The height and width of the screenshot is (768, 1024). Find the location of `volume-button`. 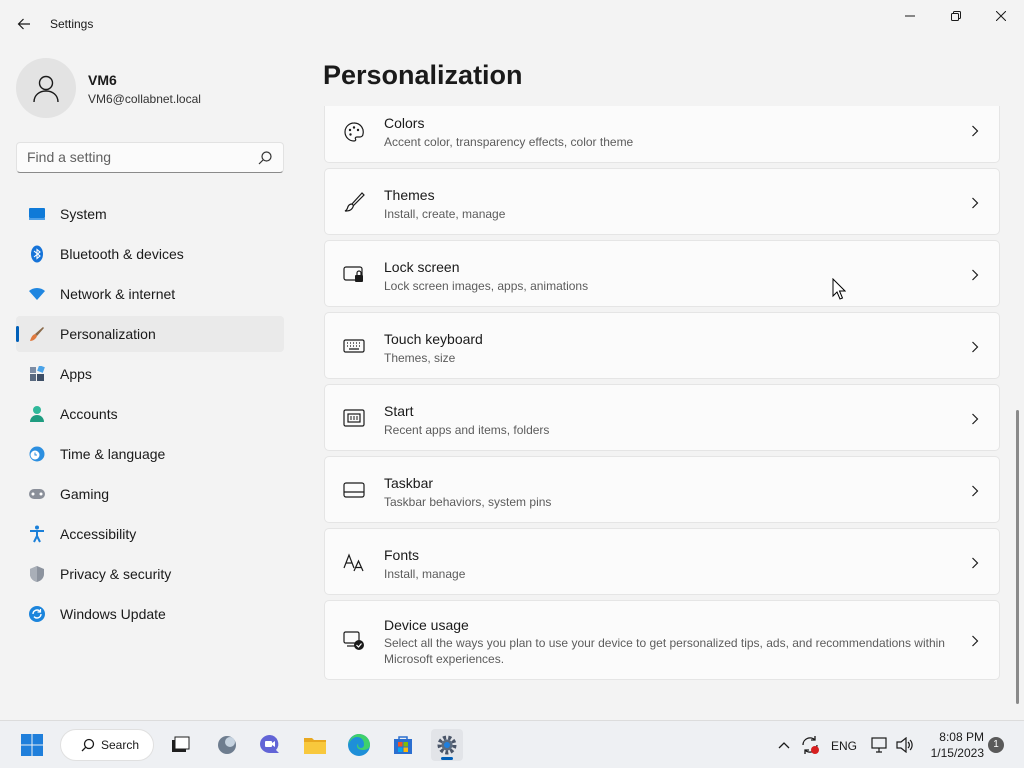

volume-button is located at coordinates (905, 745).